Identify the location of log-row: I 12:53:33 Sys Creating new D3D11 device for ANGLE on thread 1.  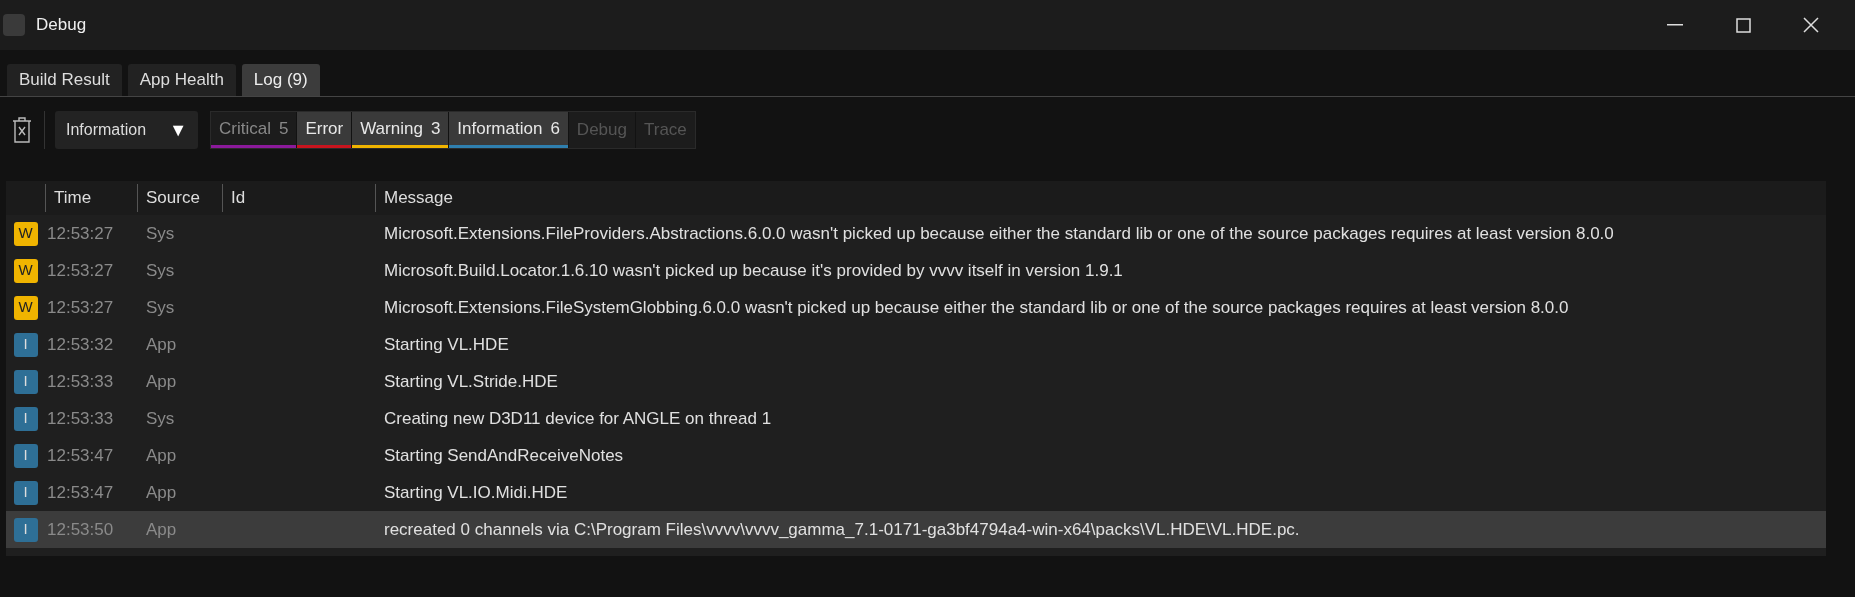
(916, 418).